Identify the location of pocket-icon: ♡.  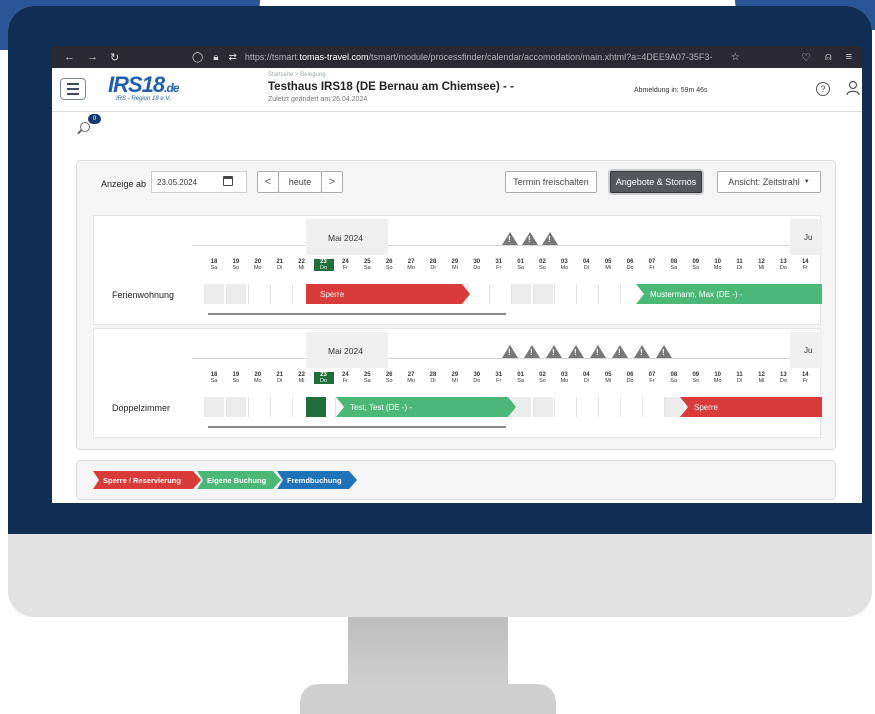
(806, 57).